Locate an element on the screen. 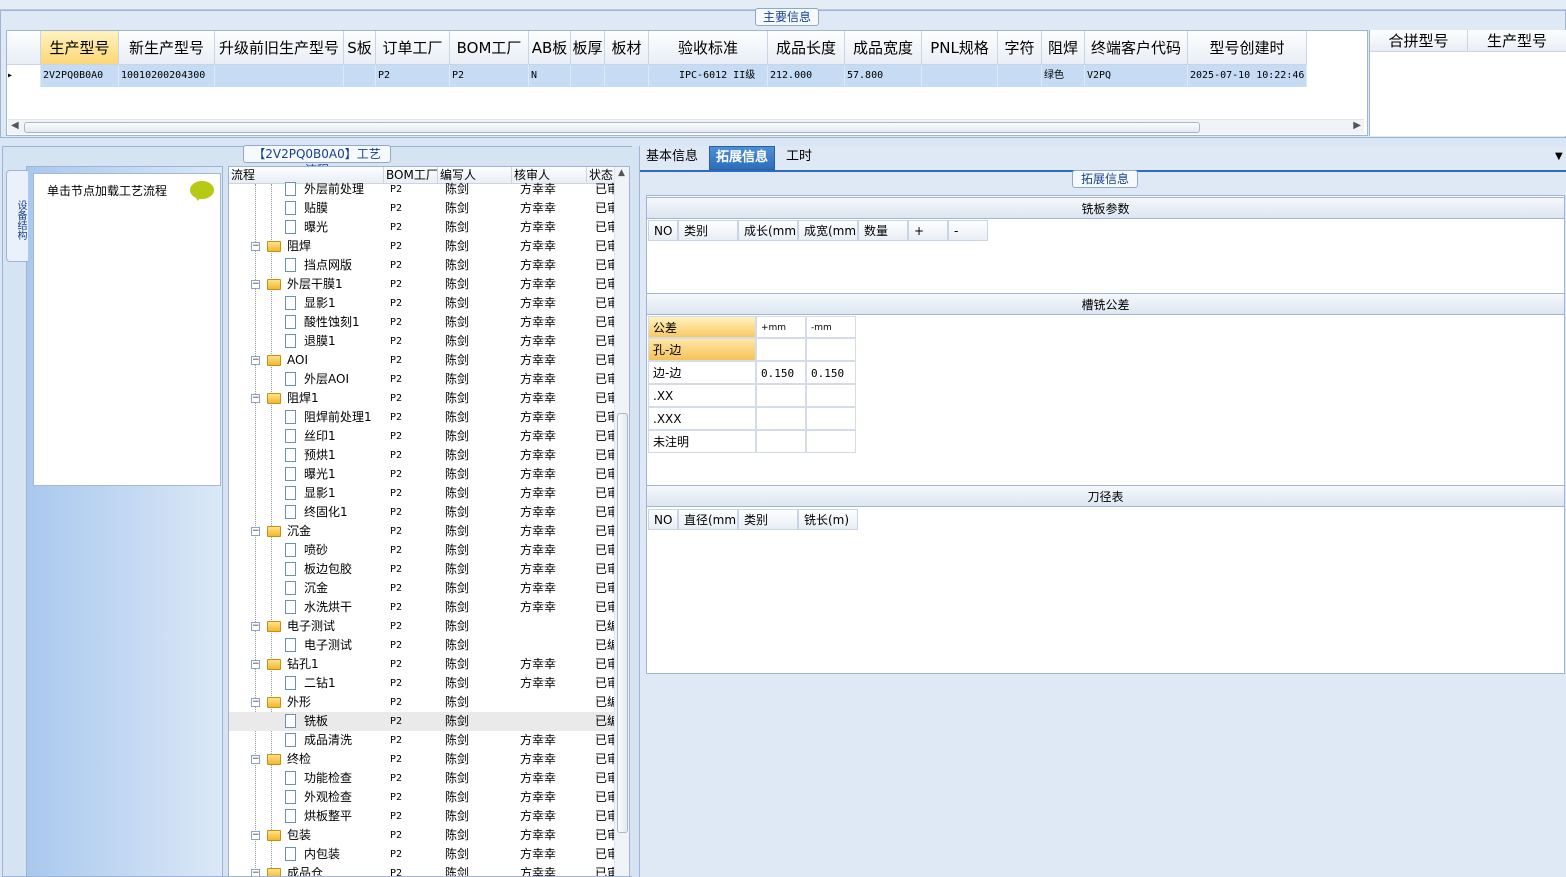 Image resolution: width=1566 pixels, height=877 pixels. tab-basic-info: 基本信息 is located at coordinates (672, 158).